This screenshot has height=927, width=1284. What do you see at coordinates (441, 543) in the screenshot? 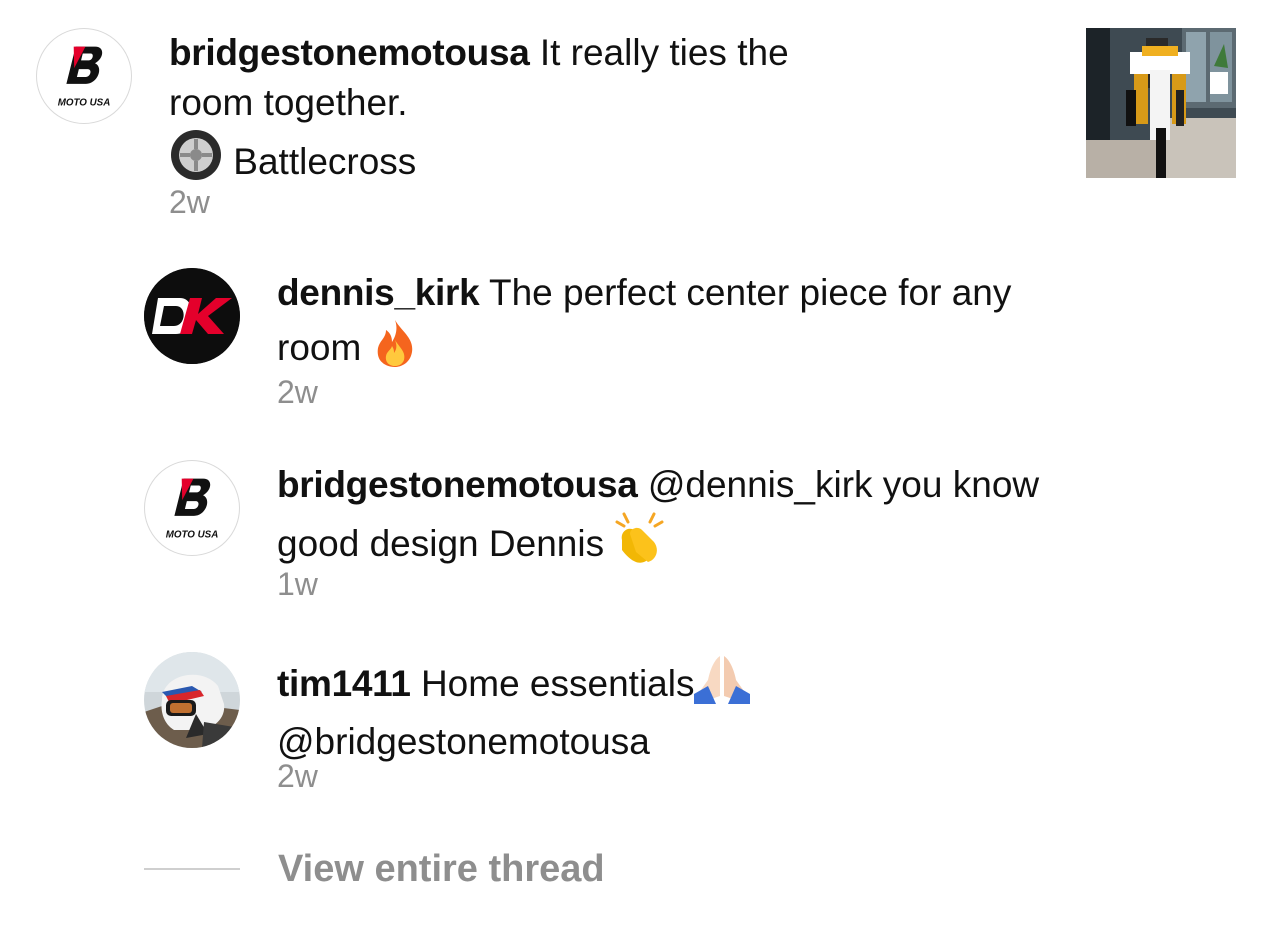
I see `comment-body-line2: good design Dennis` at bounding box center [441, 543].